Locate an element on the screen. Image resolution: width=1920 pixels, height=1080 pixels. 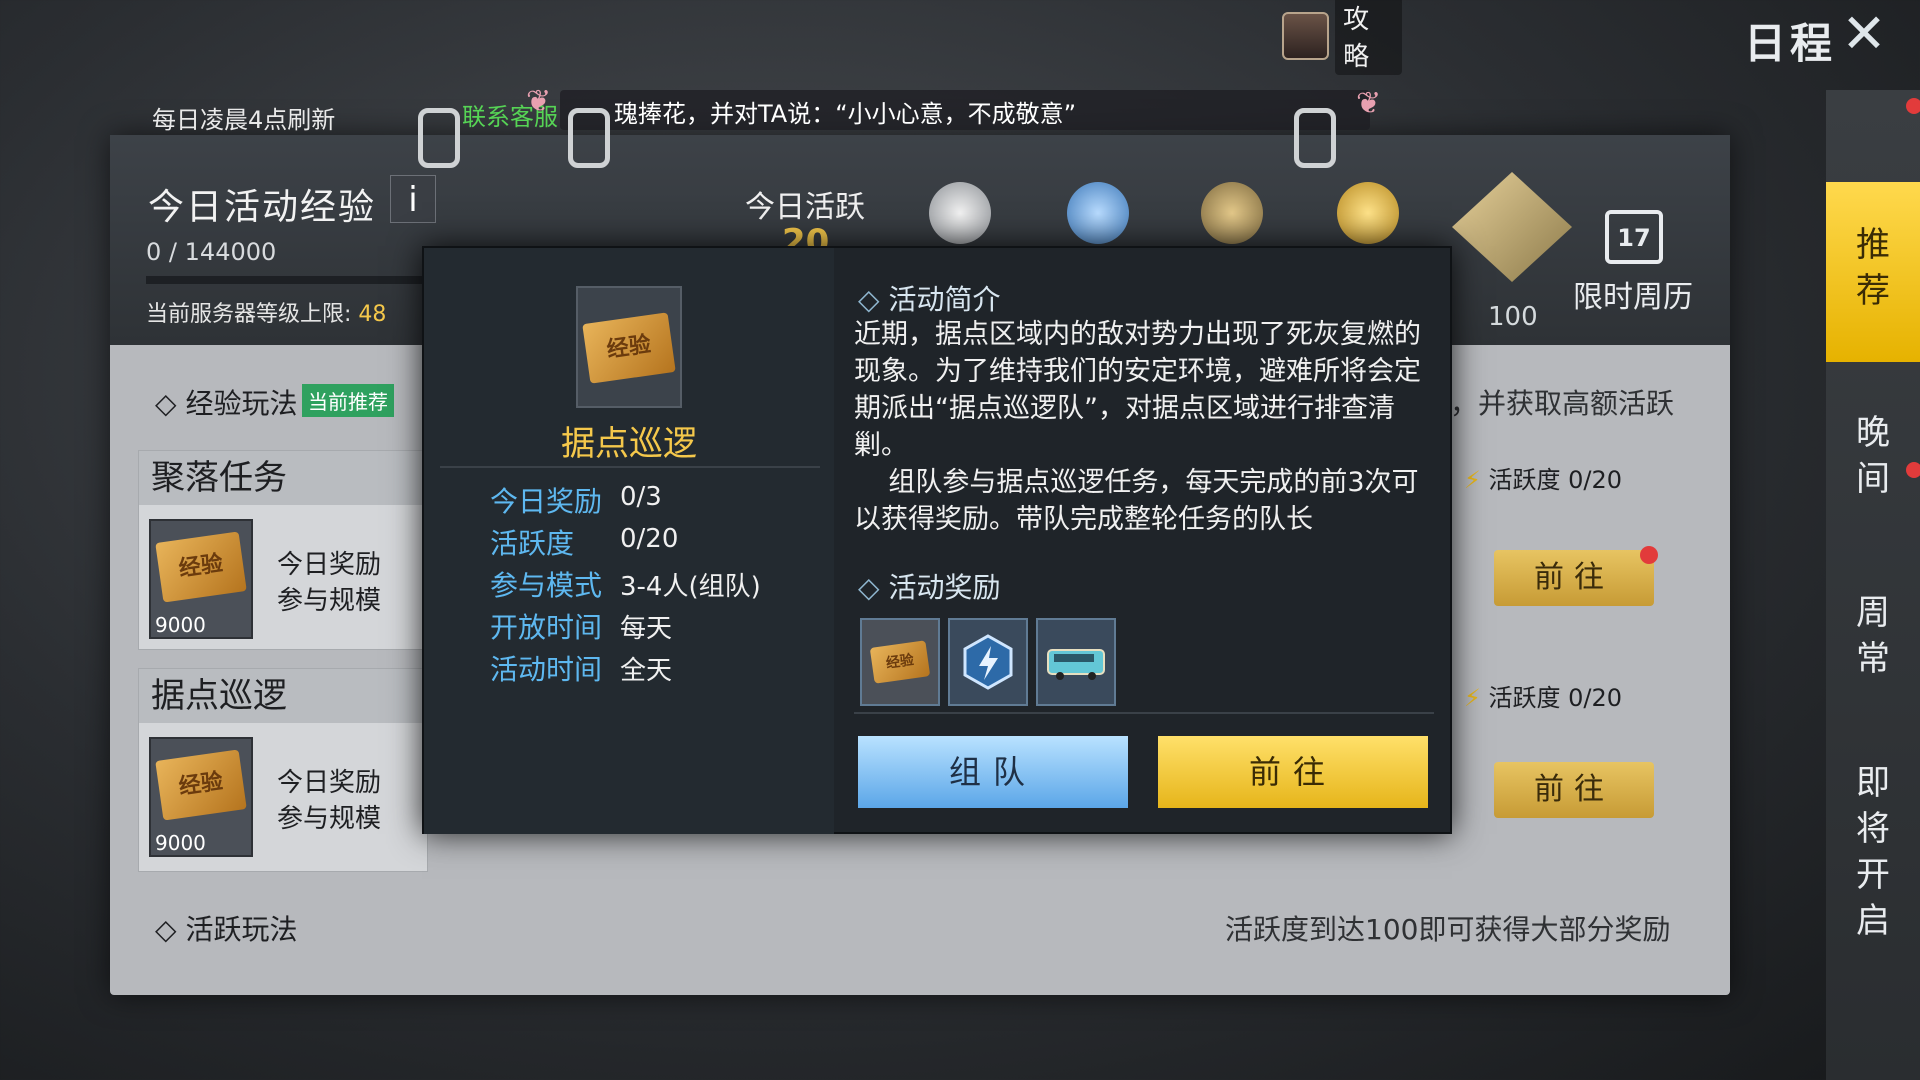
info-button: i is located at coordinates (413, 199).